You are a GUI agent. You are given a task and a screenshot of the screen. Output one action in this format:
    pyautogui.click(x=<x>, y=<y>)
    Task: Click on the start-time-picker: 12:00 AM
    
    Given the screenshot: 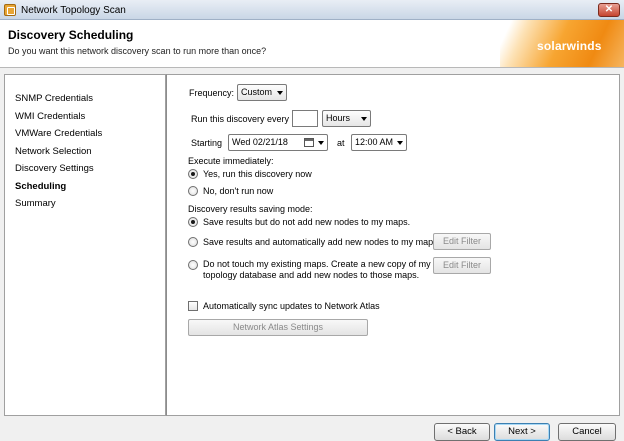 What is the action you would take?
    pyautogui.click(x=379, y=142)
    